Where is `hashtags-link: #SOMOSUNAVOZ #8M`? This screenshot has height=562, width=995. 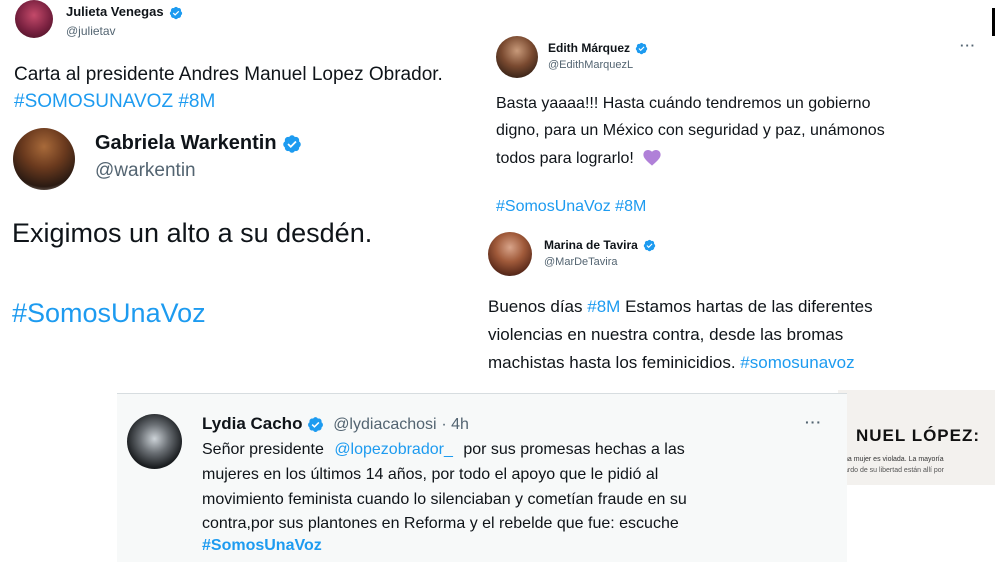
hashtags-link: #SOMOSUNAVOZ #8M is located at coordinates (114, 102).